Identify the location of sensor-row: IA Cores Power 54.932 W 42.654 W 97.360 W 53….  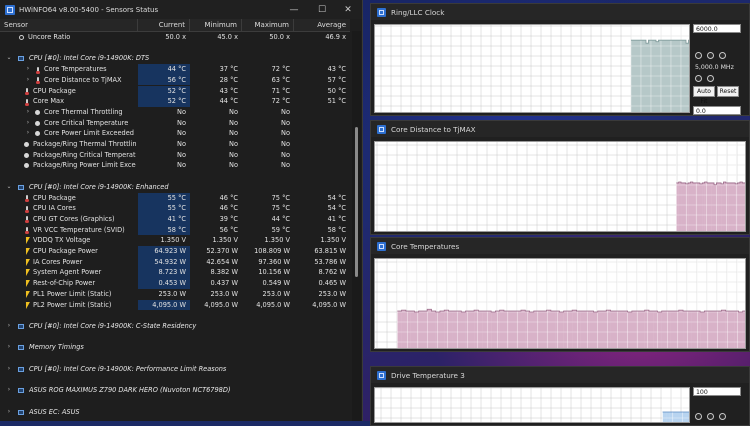
(175, 262).